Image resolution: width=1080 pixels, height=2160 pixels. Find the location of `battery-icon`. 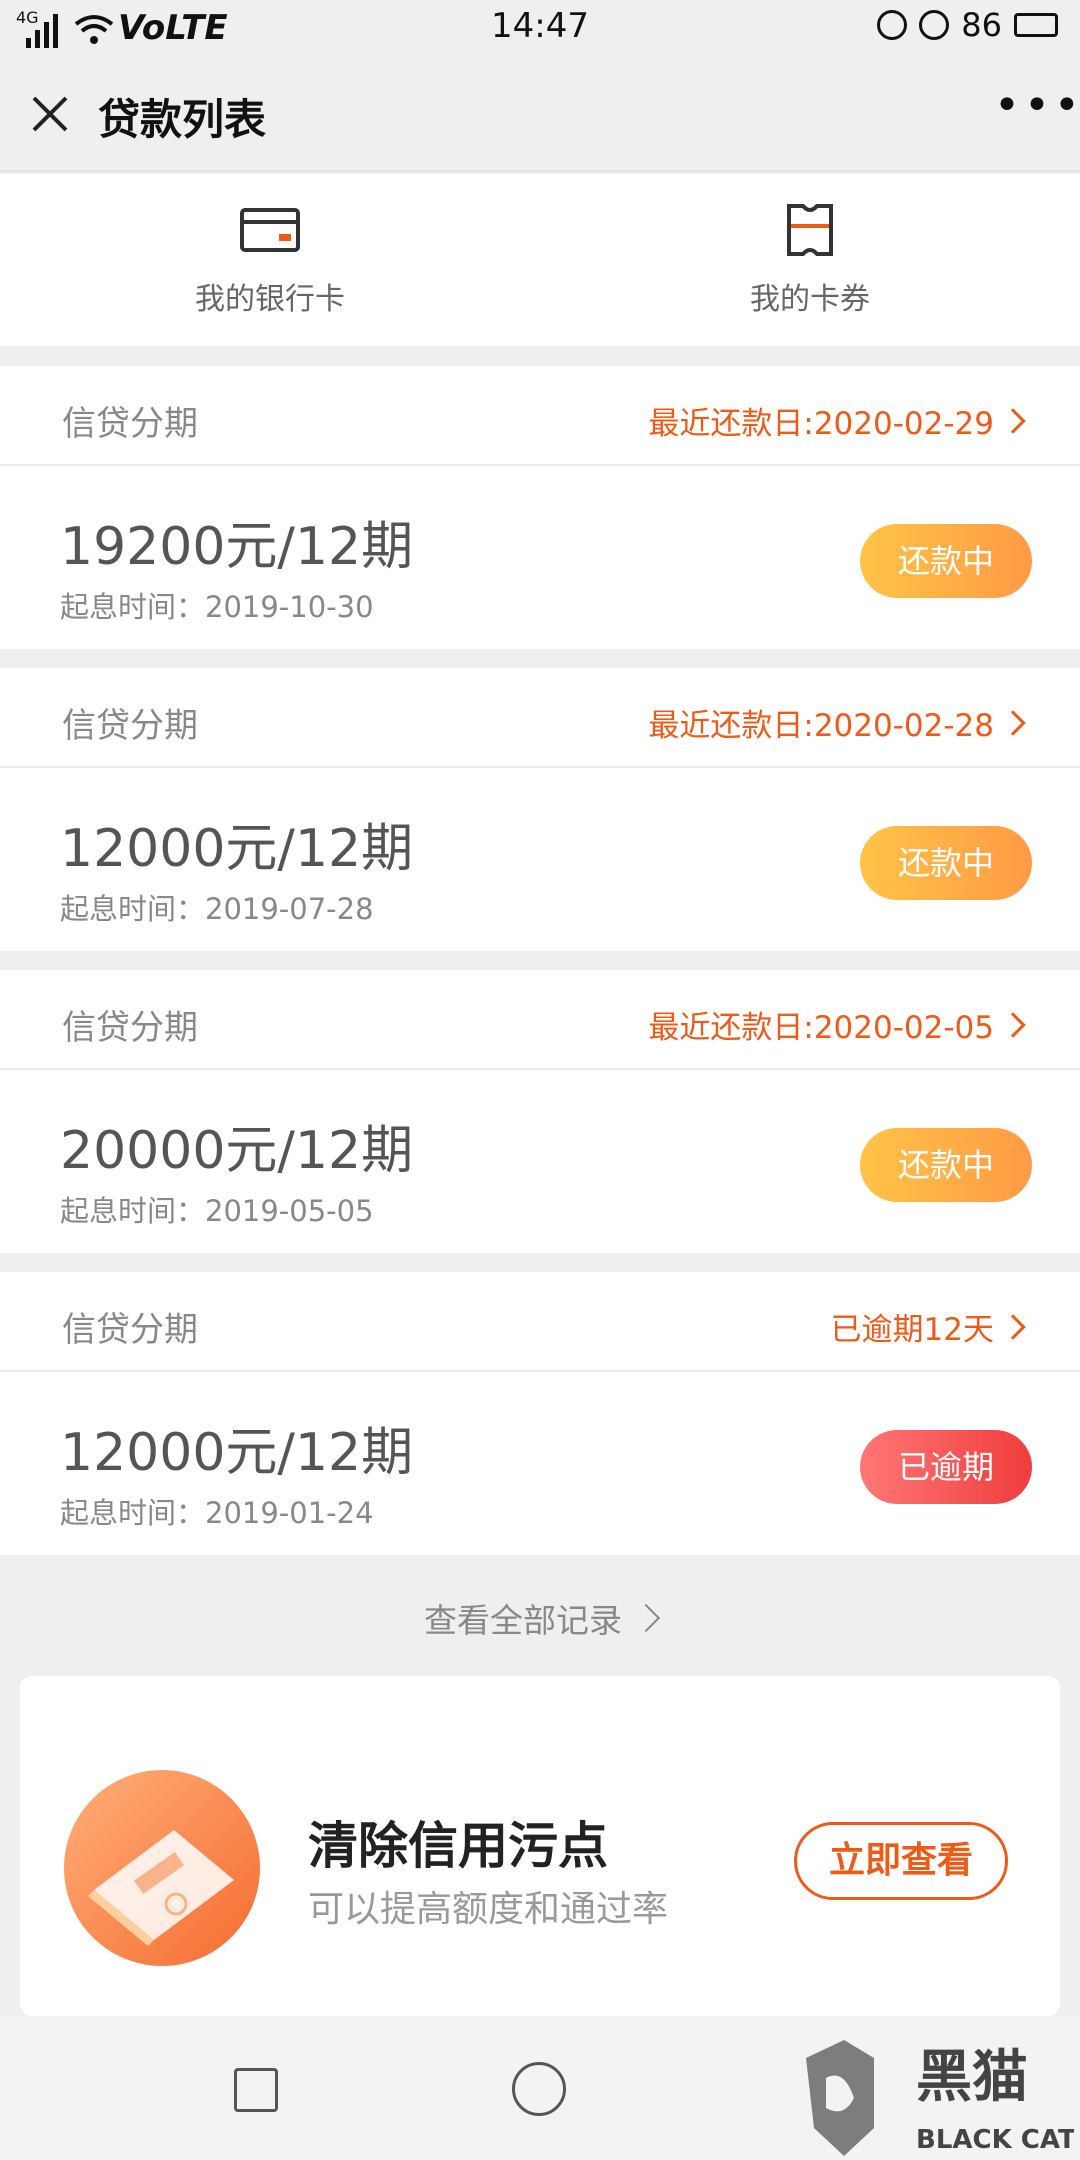

battery-icon is located at coordinates (1036, 25).